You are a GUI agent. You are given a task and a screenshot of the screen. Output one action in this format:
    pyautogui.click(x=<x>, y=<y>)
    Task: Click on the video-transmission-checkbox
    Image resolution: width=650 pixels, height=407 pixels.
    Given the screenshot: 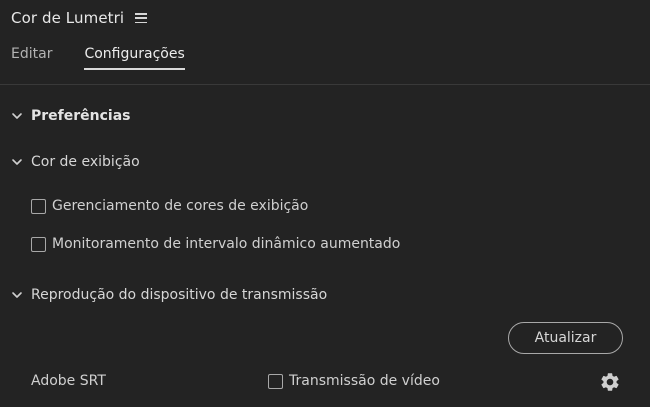 What is the action you would take?
    pyautogui.click(x=275, y=381)
    